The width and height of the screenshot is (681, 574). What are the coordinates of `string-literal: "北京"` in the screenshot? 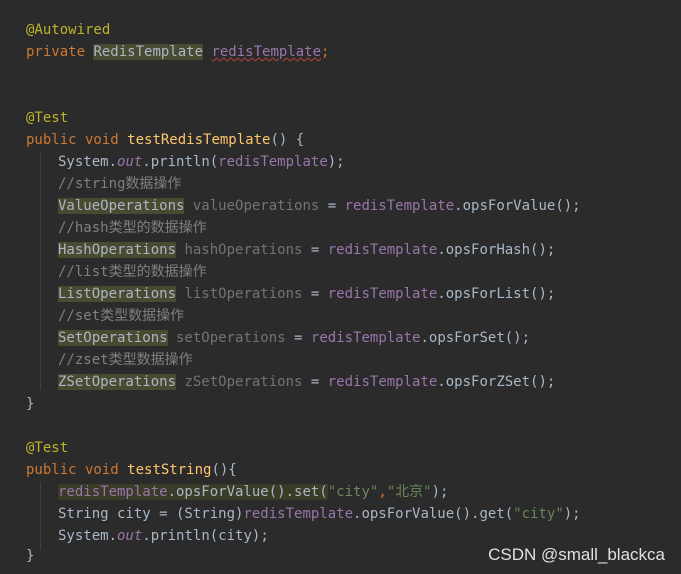 It's located at (409, 492).